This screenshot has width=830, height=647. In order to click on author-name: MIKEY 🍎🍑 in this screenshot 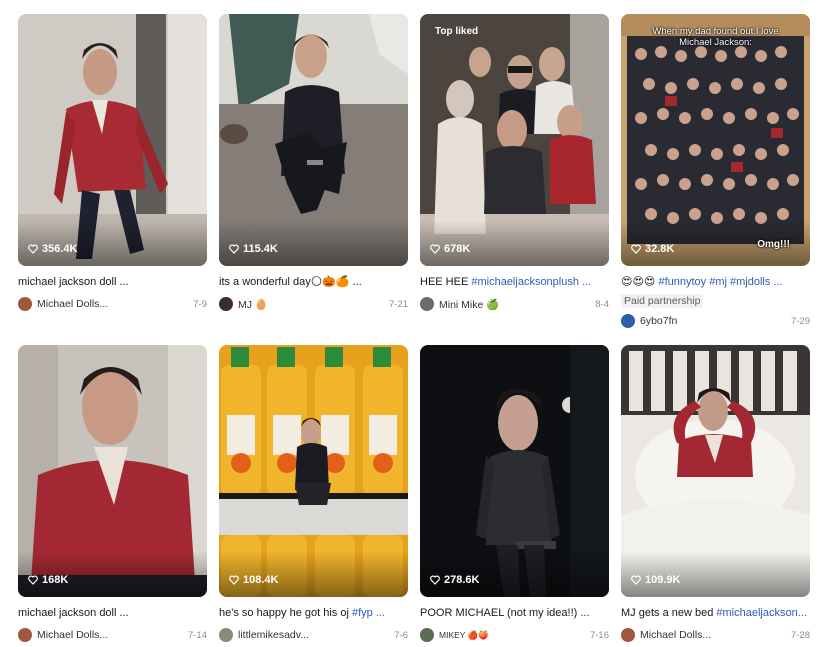, I will do `click(464, 635)`.